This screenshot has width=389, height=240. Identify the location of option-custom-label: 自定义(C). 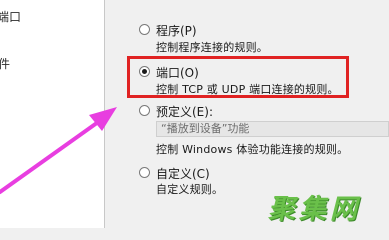
(183, 174).